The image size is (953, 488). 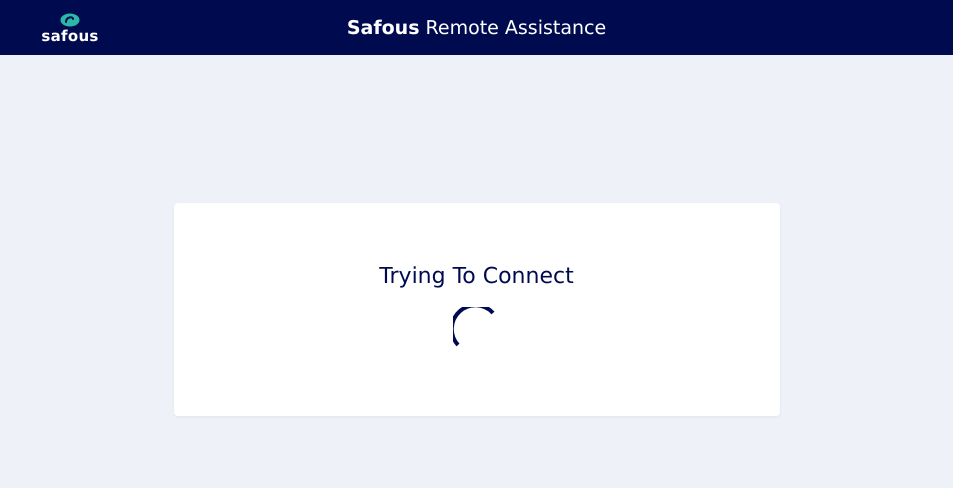 I want to click on logo-text: safous, so click(x=70, y=36).